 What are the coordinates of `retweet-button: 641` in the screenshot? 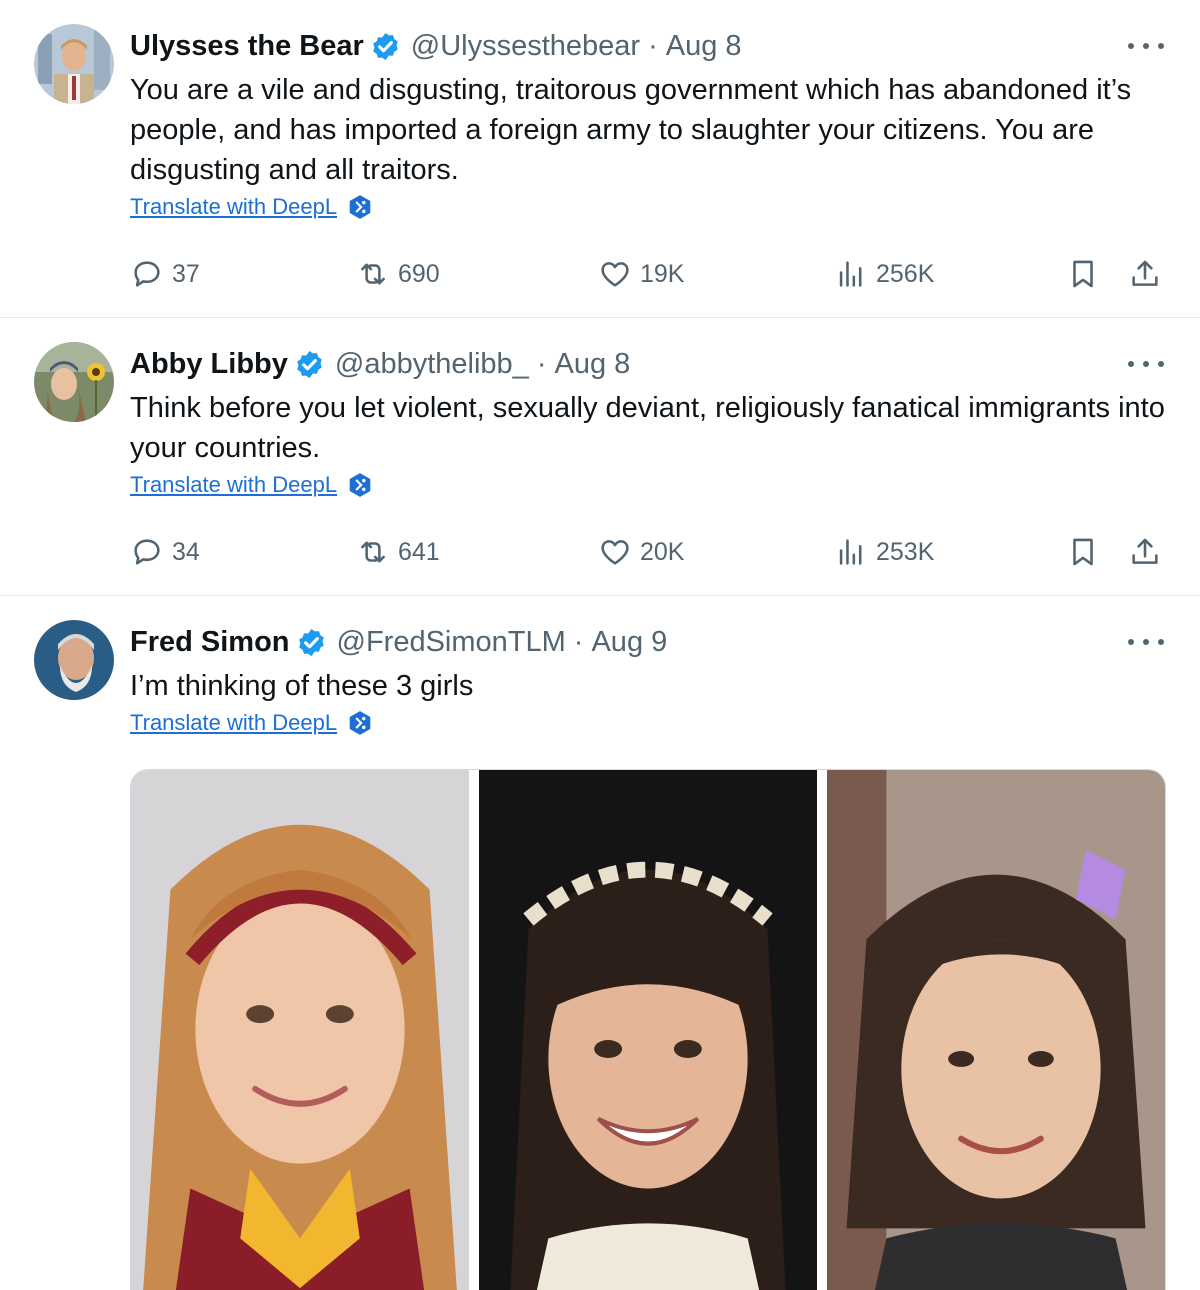 It's located at (398, 552).